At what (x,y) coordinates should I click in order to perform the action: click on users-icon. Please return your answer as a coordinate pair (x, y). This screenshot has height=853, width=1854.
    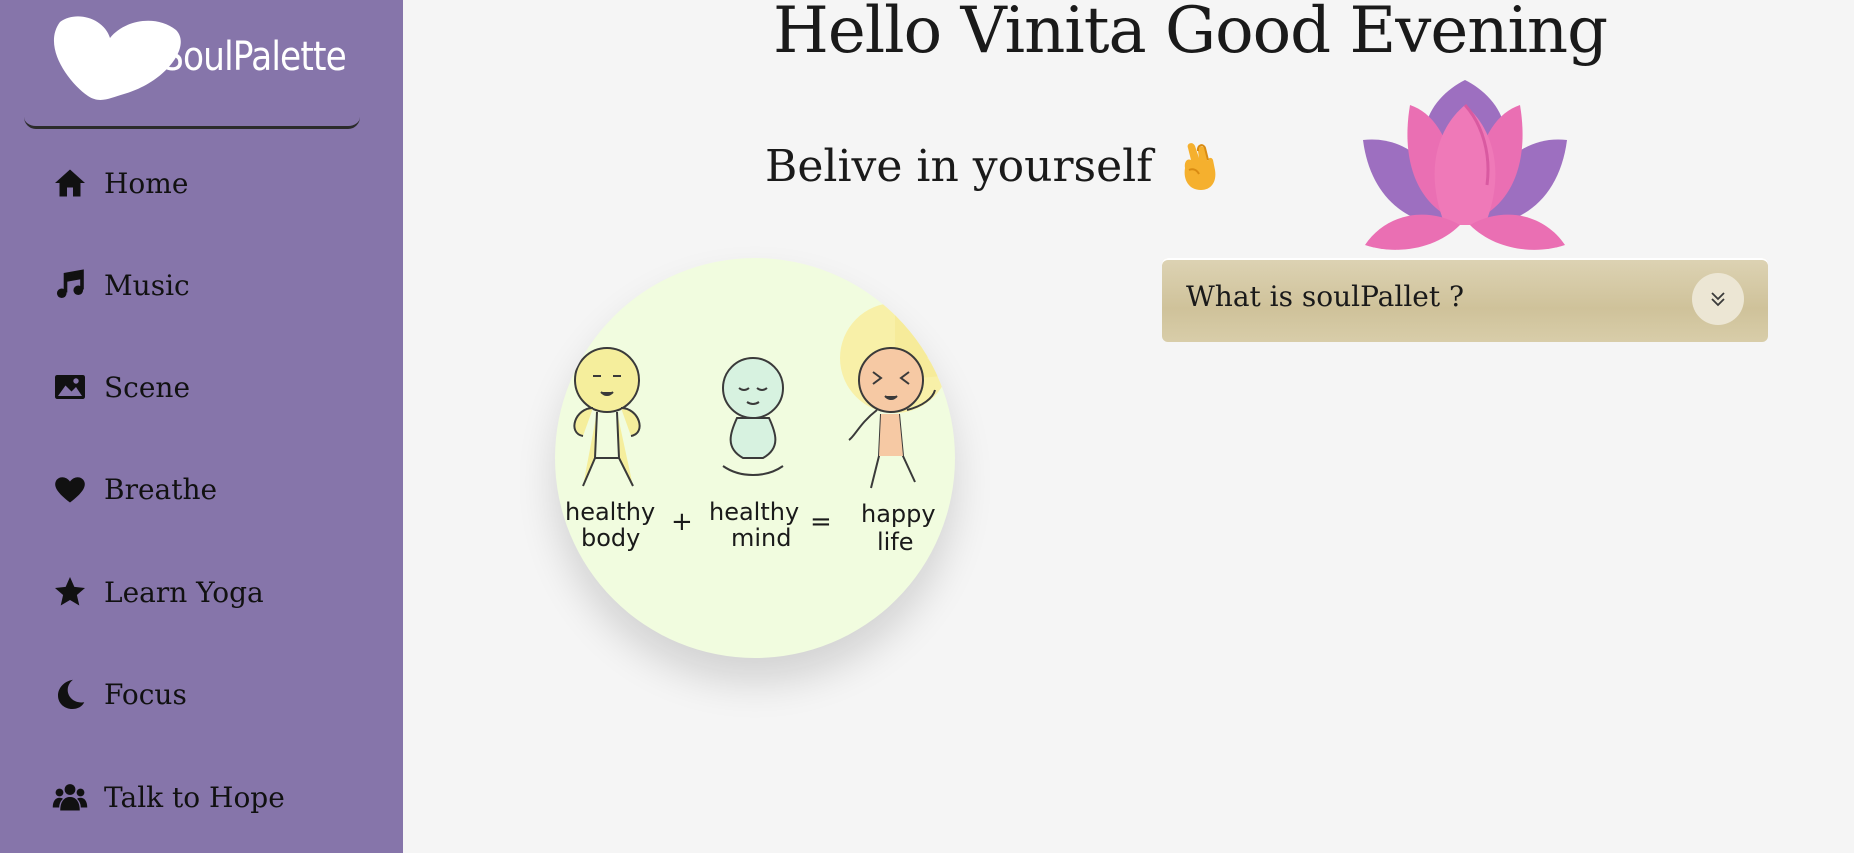
    Looking at the image, I should click on (70, 797).